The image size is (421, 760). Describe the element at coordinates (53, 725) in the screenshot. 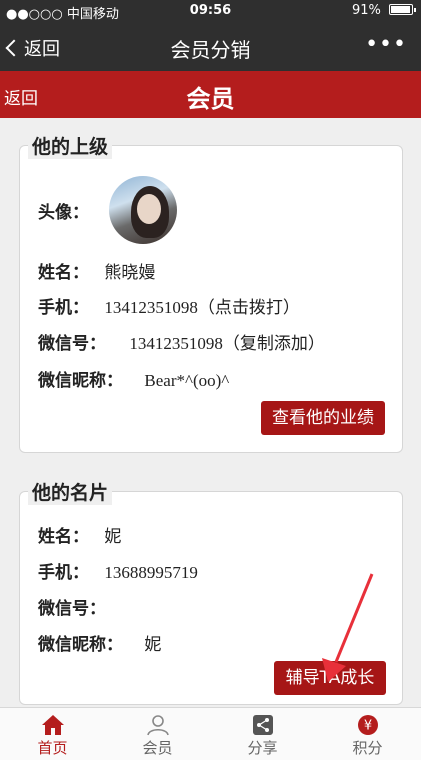

I see `home-icon` at that location.